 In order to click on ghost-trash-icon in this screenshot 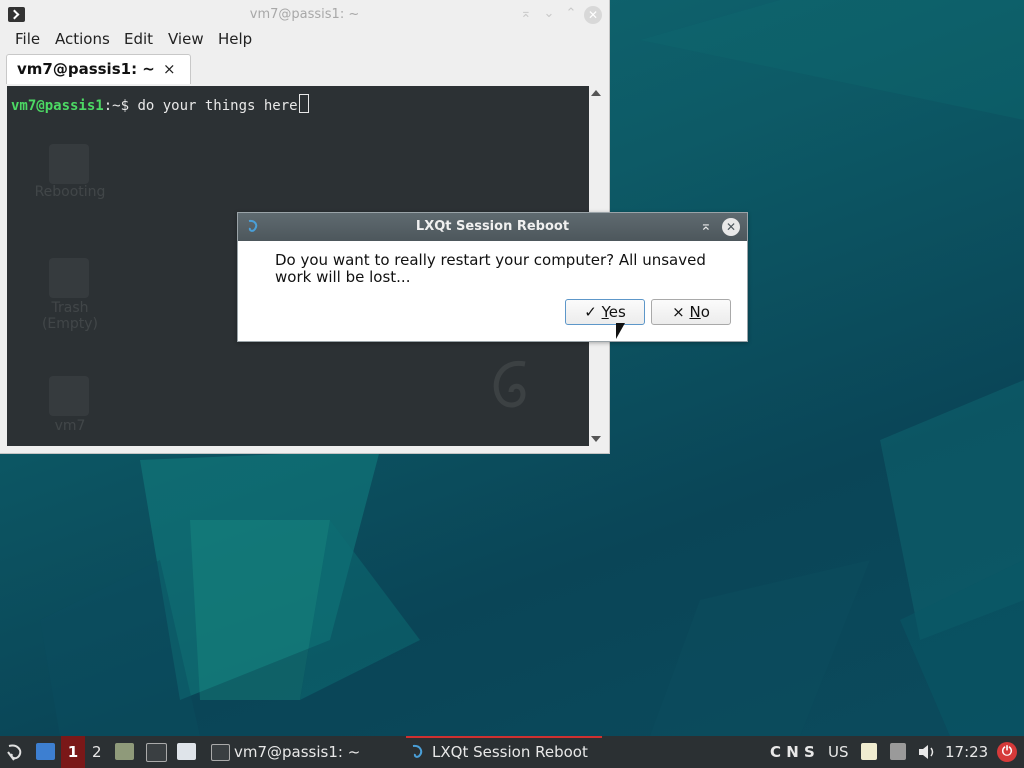, I will do `click(69, 278)`.